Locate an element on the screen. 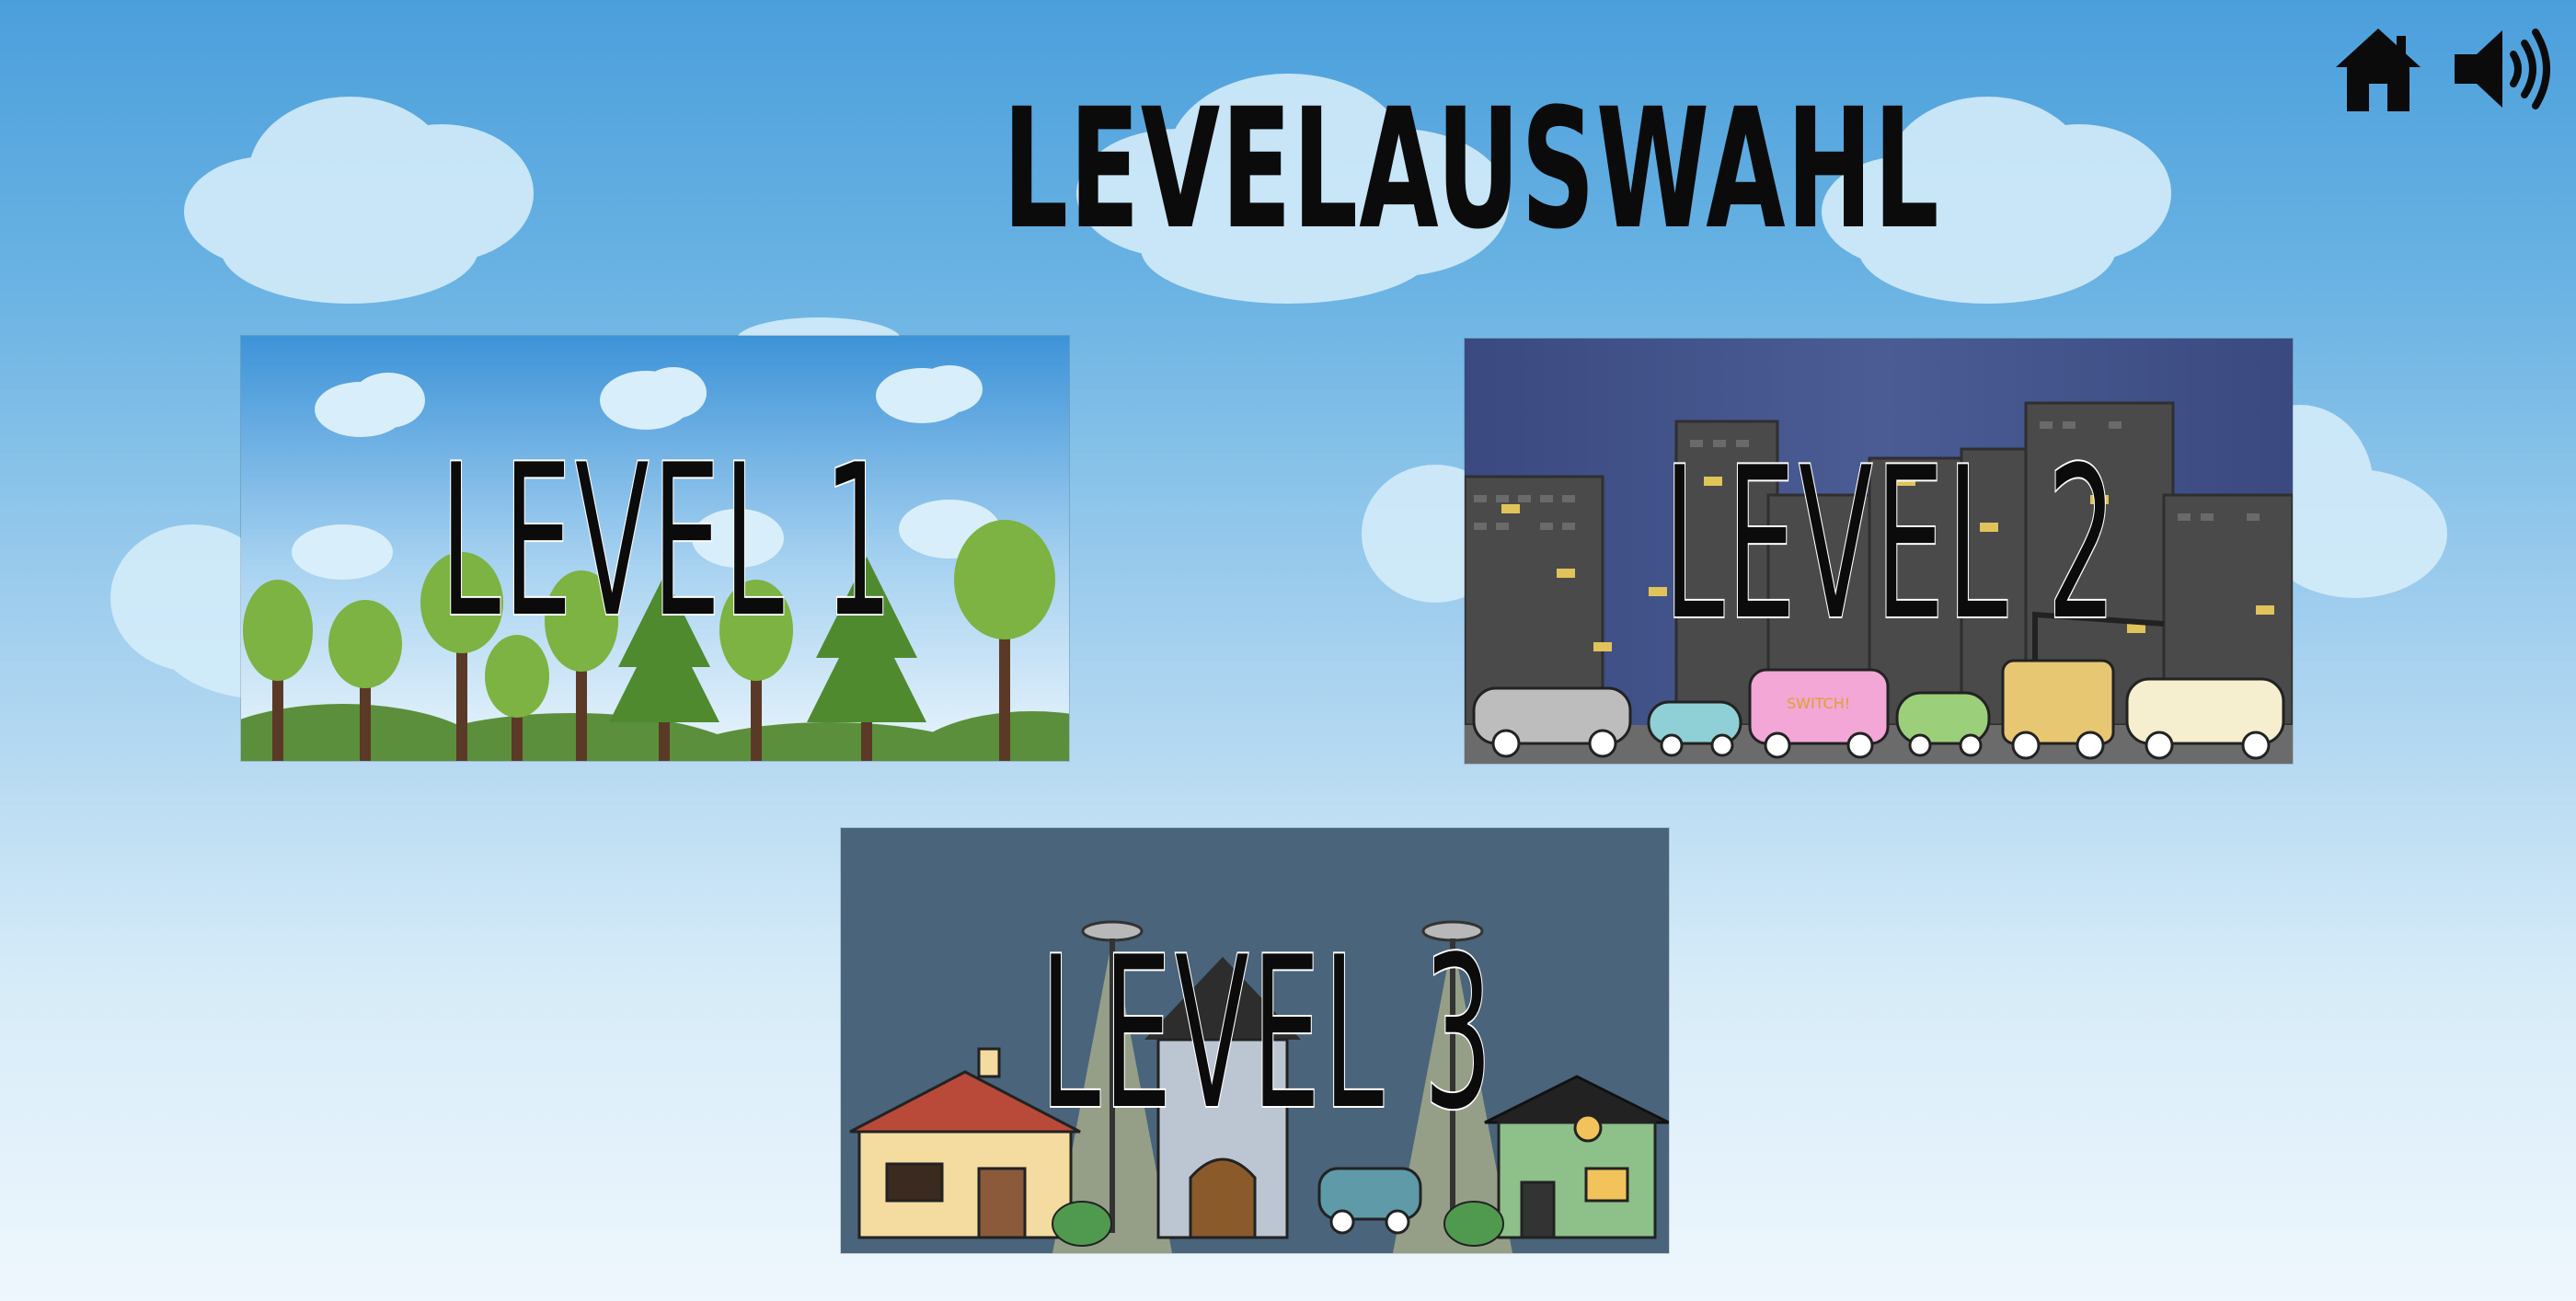  home-icon is located at coordinates (2378, 70).